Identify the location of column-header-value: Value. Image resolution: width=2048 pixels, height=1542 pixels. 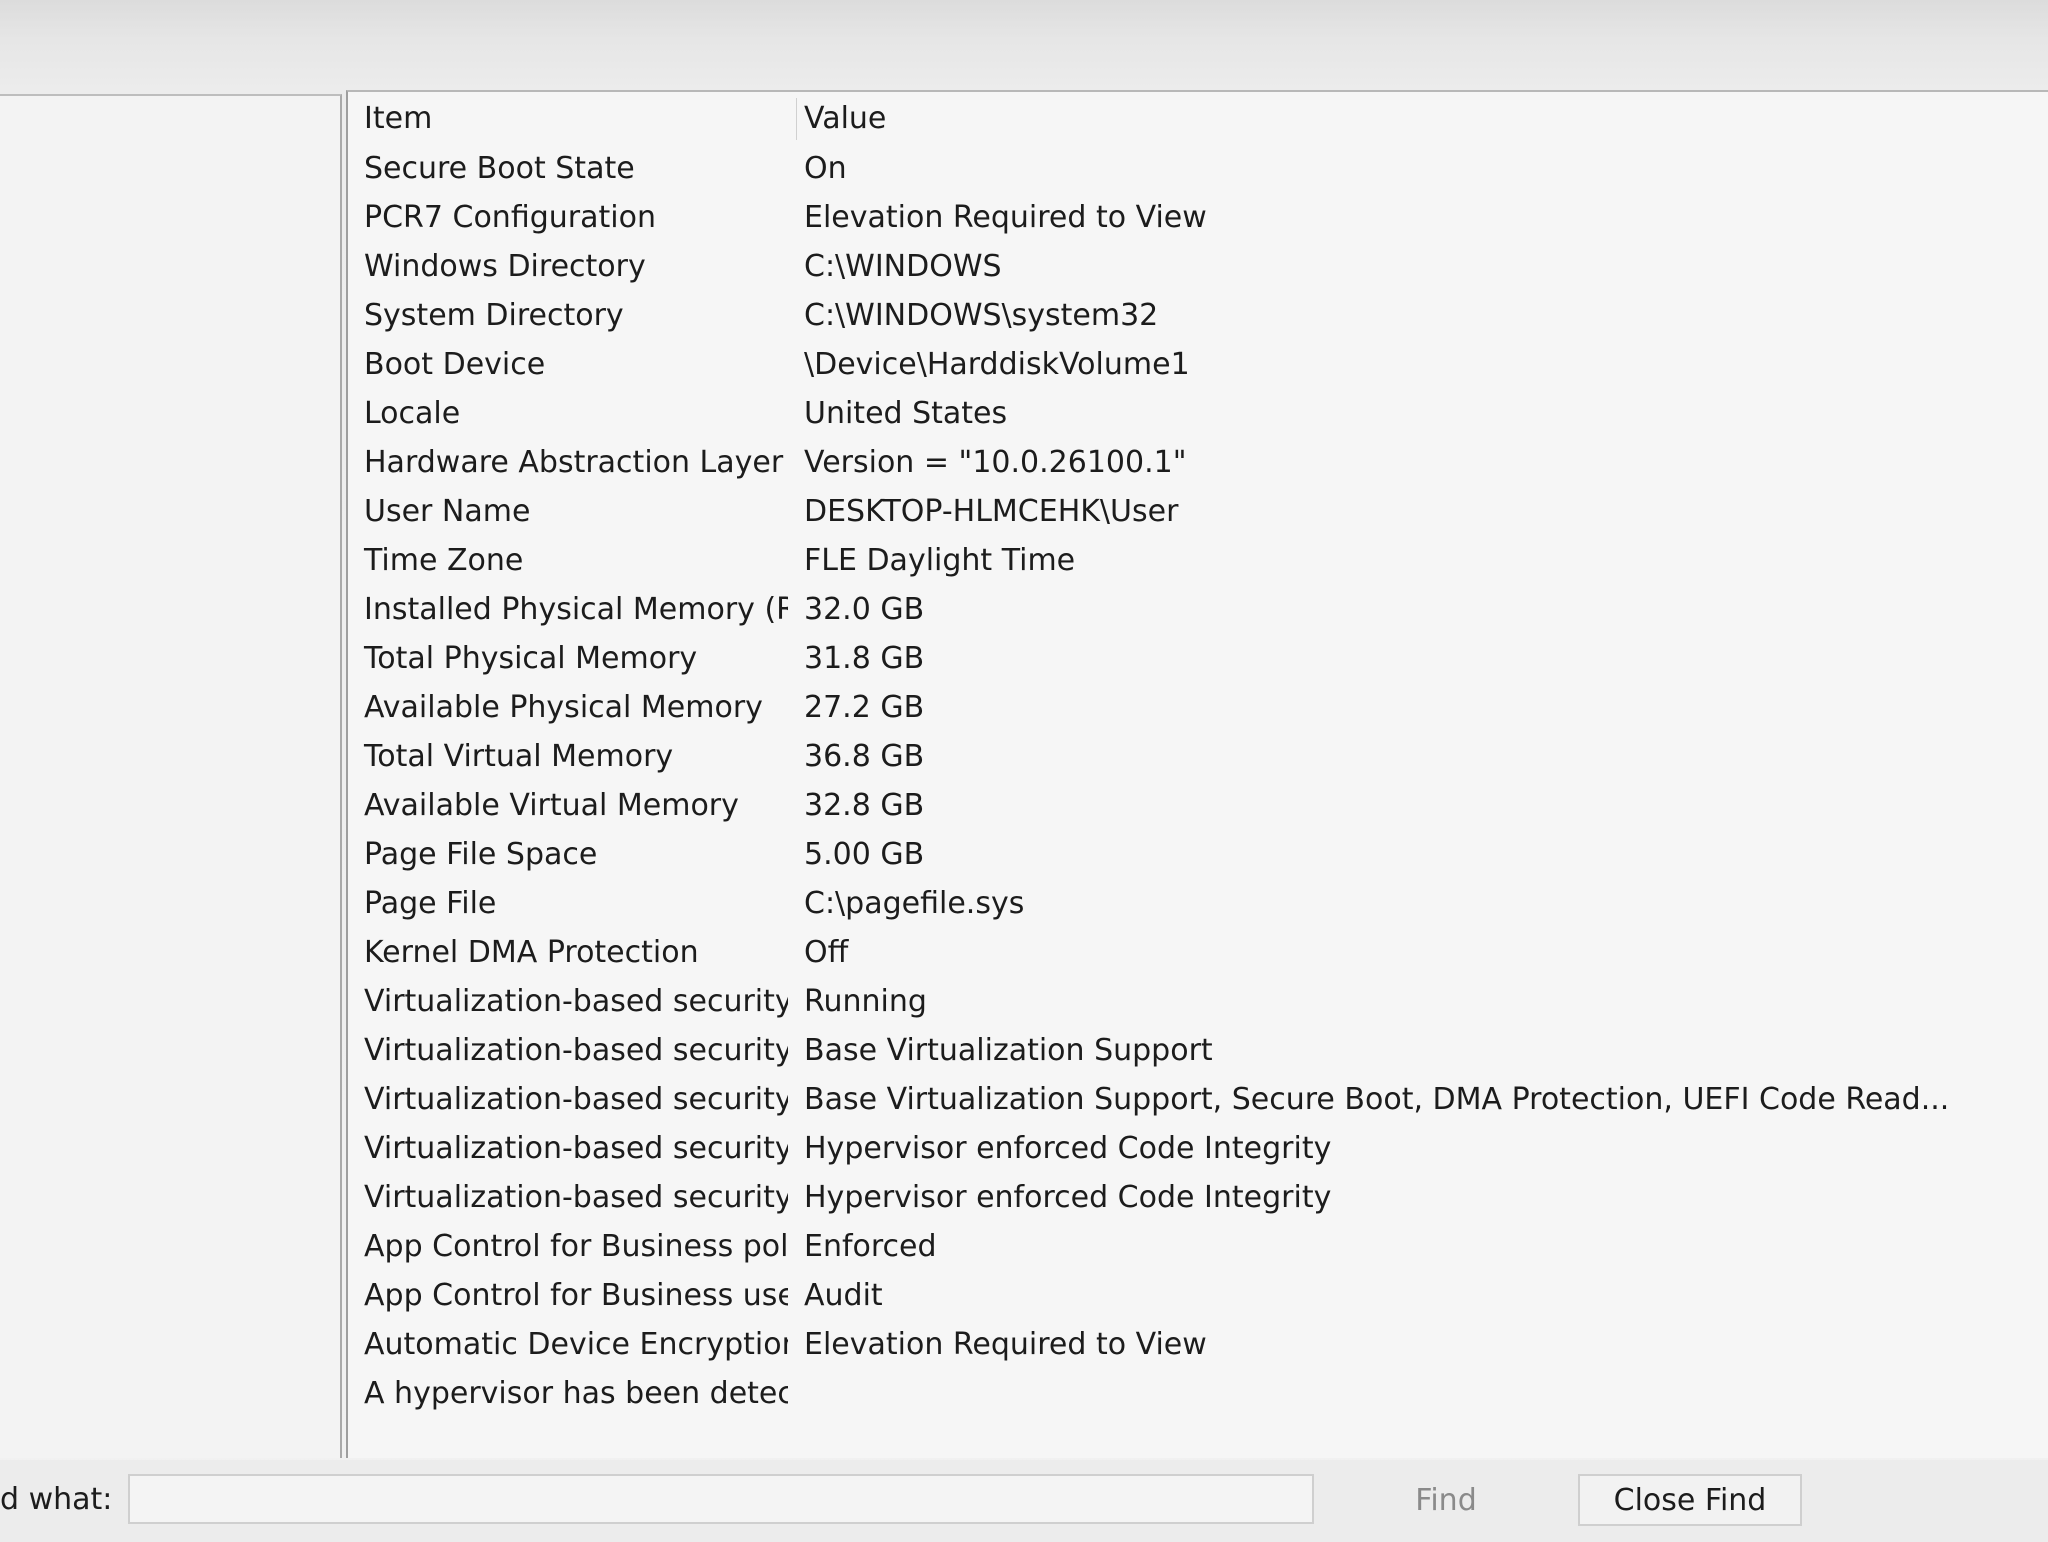
(1418, 118).